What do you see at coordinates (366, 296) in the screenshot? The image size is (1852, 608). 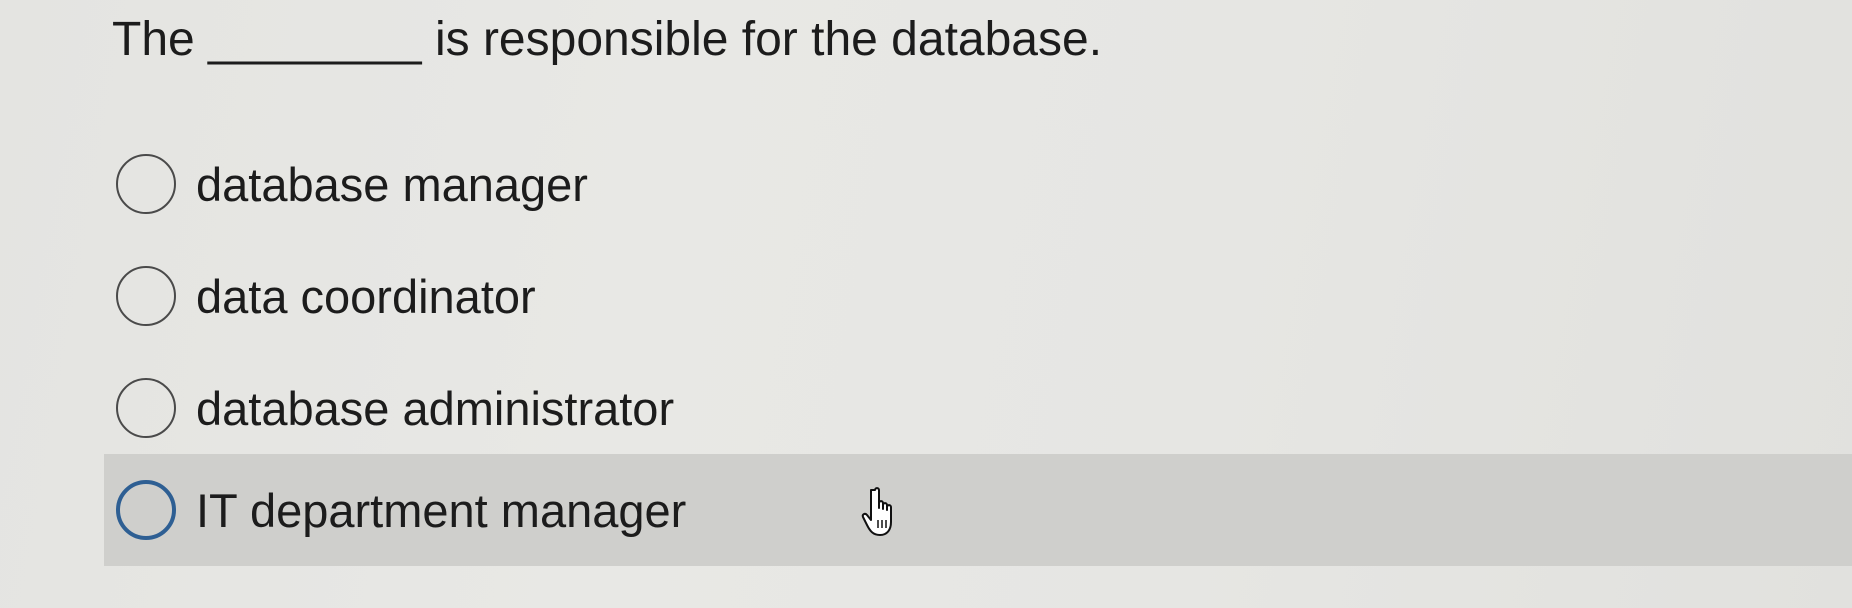 I see `option-label: data coordinator` at bounding box center [366, 296].